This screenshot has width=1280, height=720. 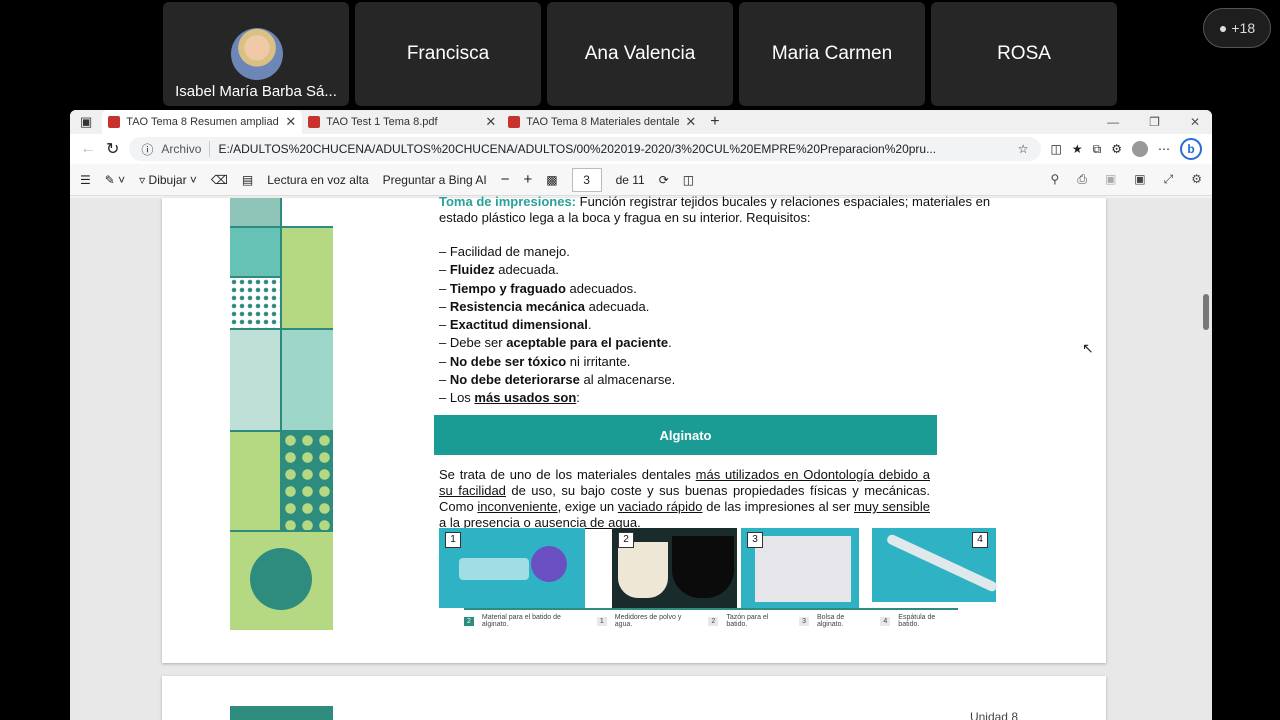 What do you see at coordinates (509, 398) in the screenshot?
I see `list-item: – Los más usados son:` at bounding box center [509, 398].